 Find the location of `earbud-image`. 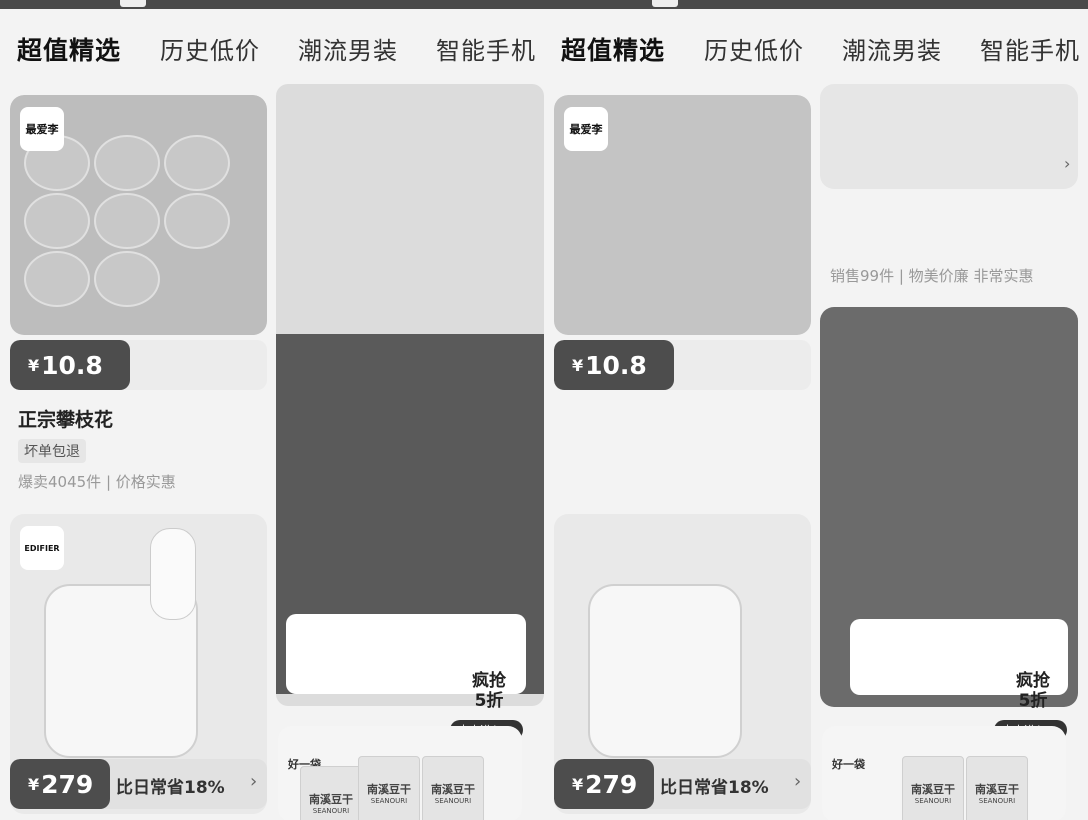

earbud-image is located at coordinates (173, 574).